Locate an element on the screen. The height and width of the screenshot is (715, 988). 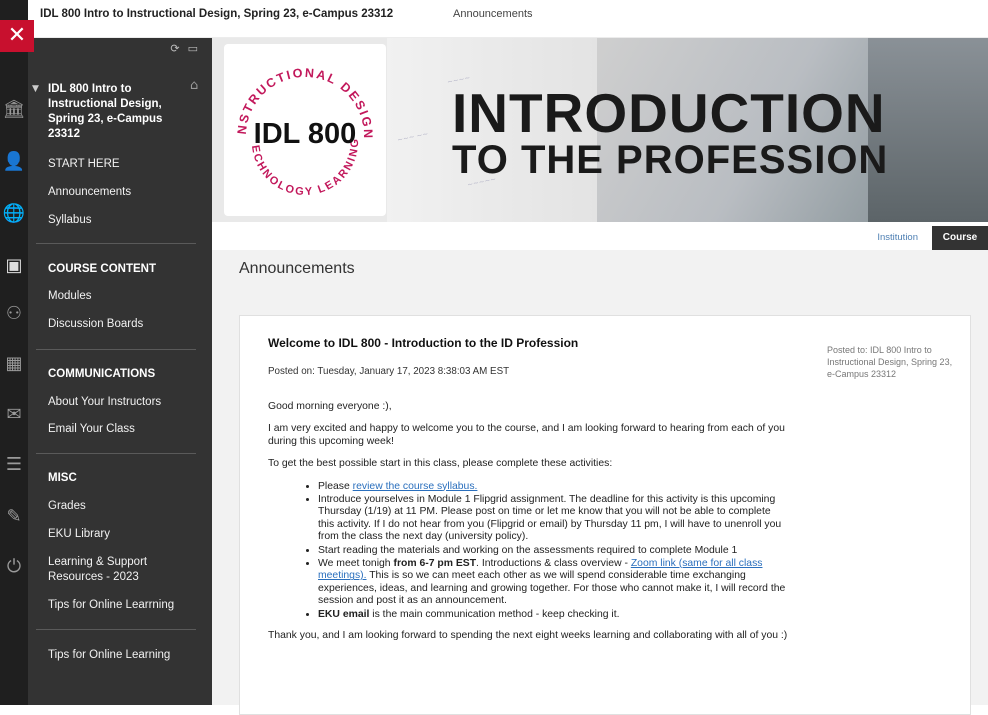
sidebar-item-email-class: Email Your Class is located at coordinates (91, 429).